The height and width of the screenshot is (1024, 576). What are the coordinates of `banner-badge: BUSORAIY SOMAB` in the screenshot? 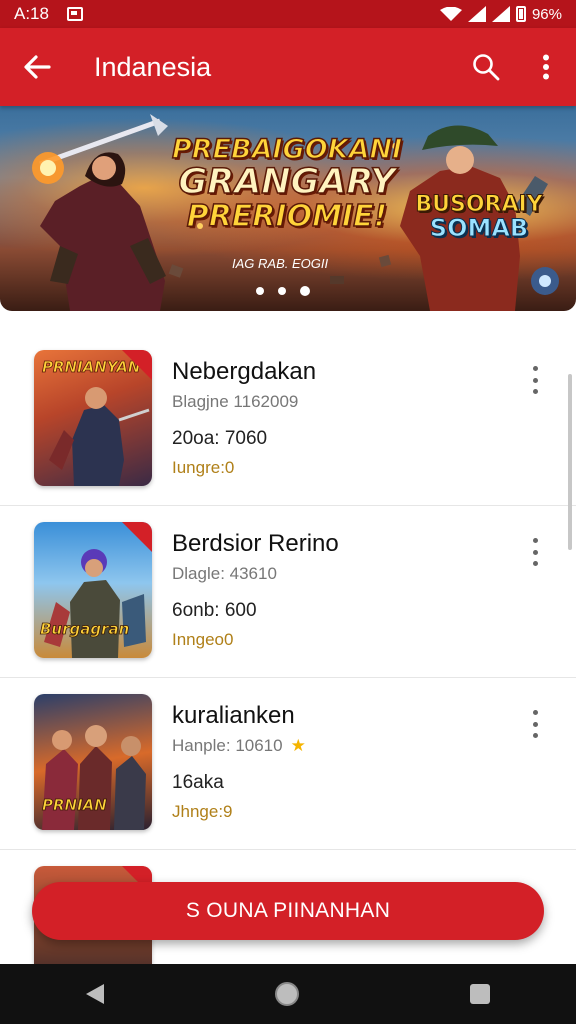 It's located at (479, 217).